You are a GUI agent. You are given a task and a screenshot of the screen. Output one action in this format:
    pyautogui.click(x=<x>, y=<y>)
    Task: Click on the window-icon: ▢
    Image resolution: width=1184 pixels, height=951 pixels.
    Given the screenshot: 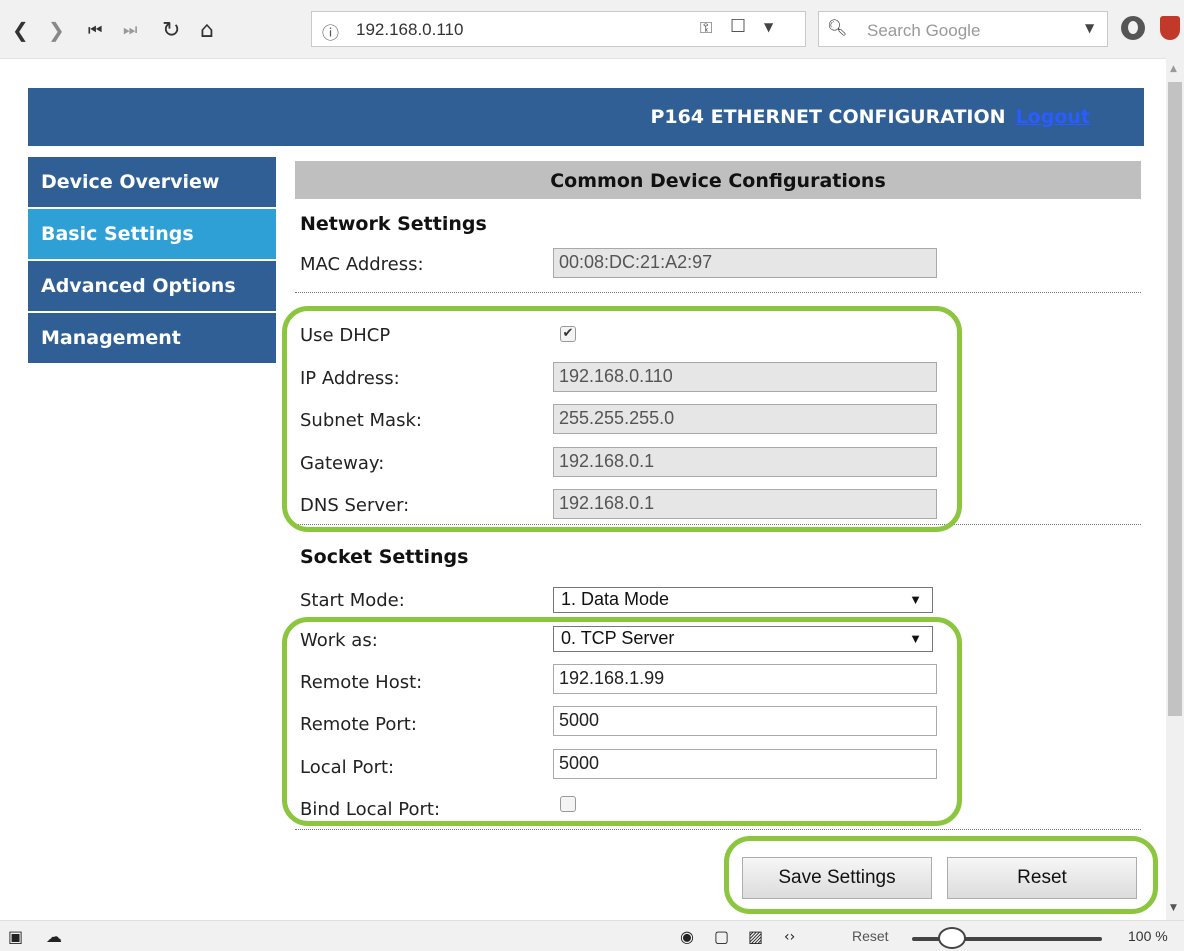 What is the action you would take?
    pyautogui.click(x=721, y=936)
    